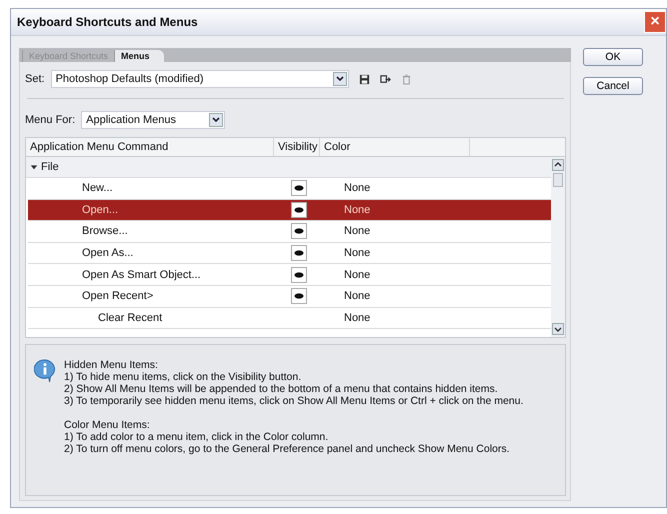 The image size is (667, 514). I want to click on set-dropdown: Photoshop Defaults (modified), so click(199, 79).